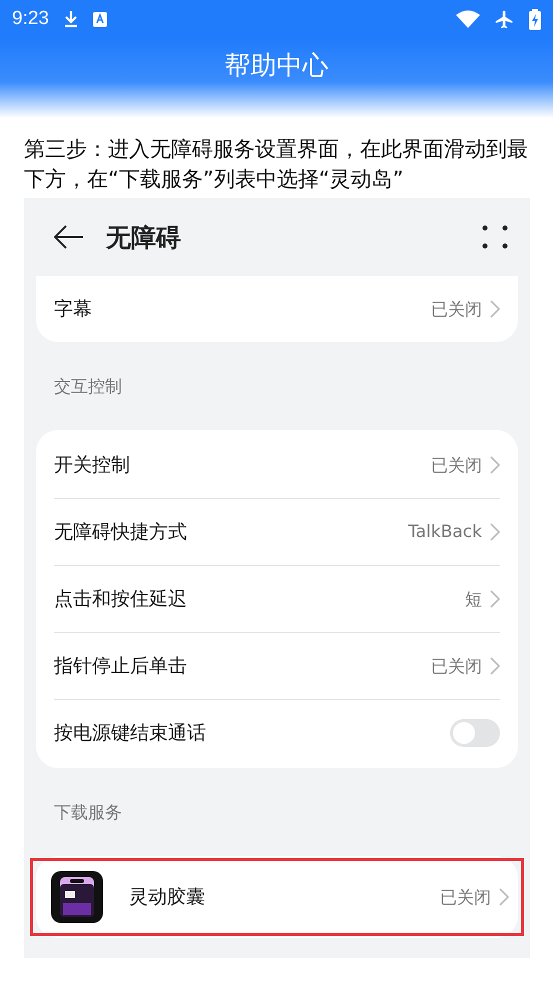  I want to click on status-time: 9:23, so click(30, 19).